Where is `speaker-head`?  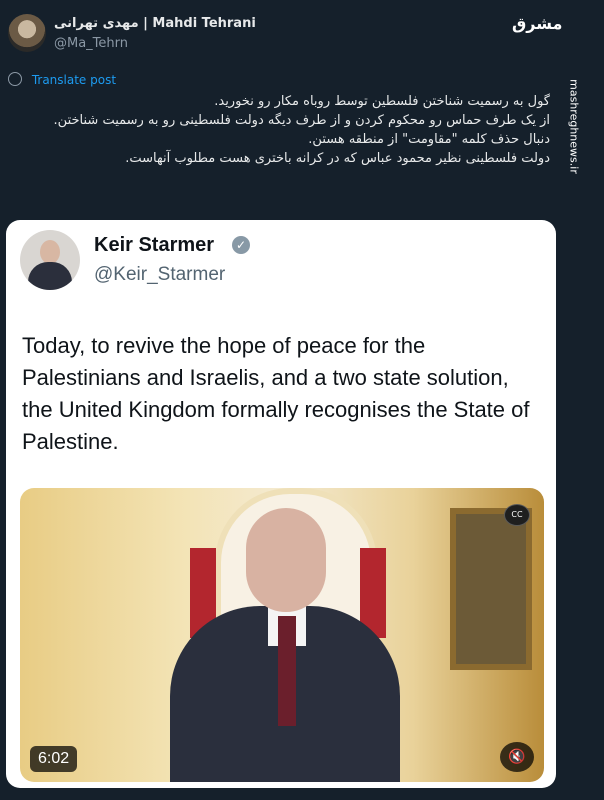 speaker-head is located at coordinates (286, 560).